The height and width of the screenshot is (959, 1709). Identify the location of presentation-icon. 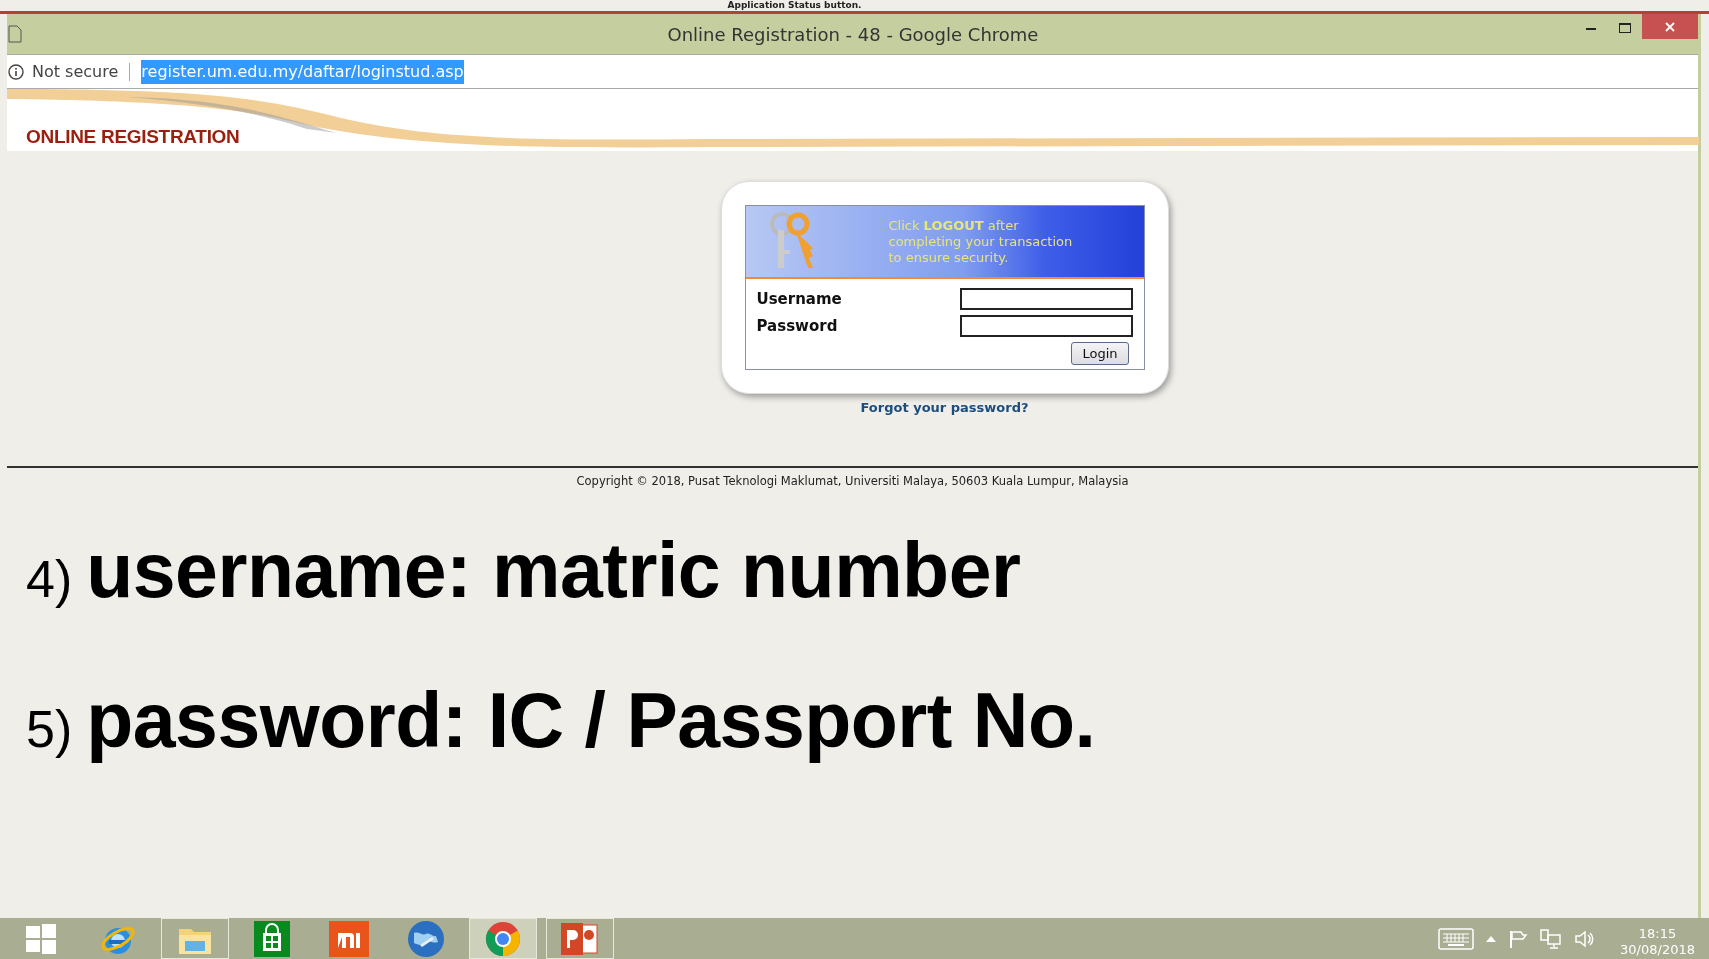
(580, 938).